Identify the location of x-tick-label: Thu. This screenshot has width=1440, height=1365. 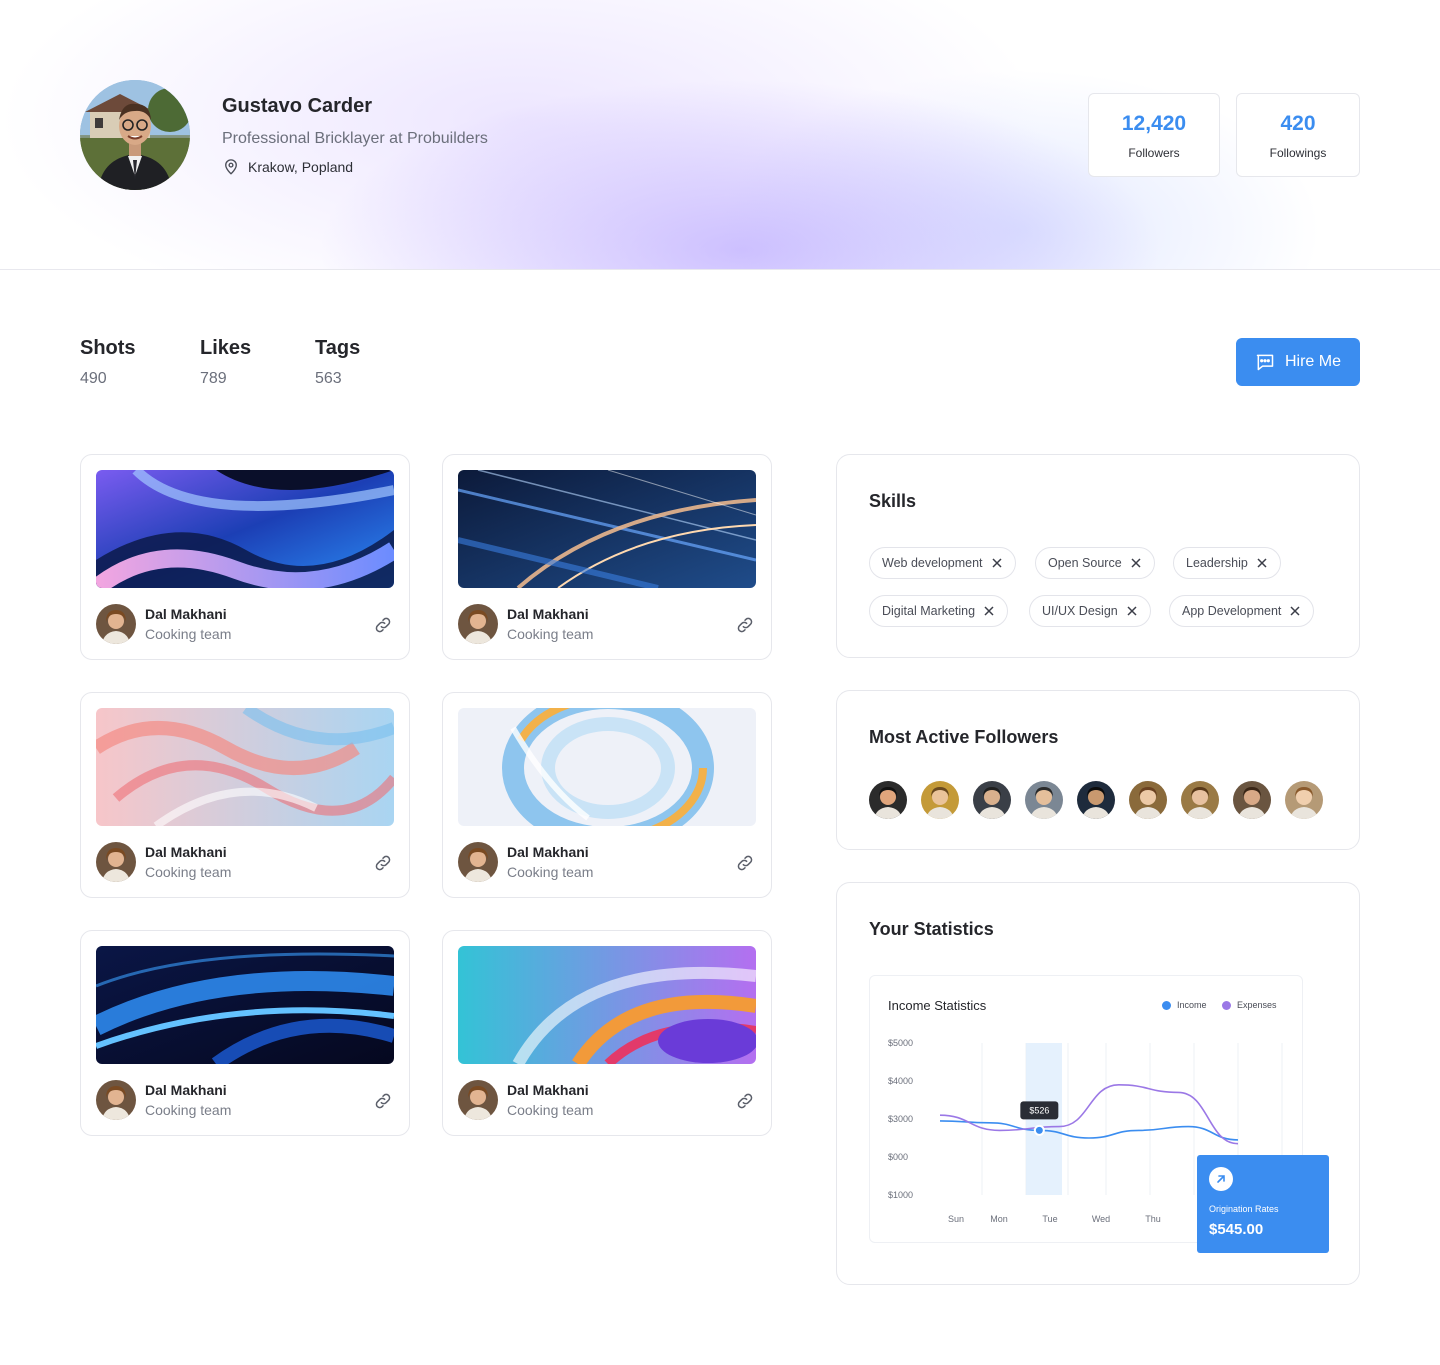
(1153, 1219).